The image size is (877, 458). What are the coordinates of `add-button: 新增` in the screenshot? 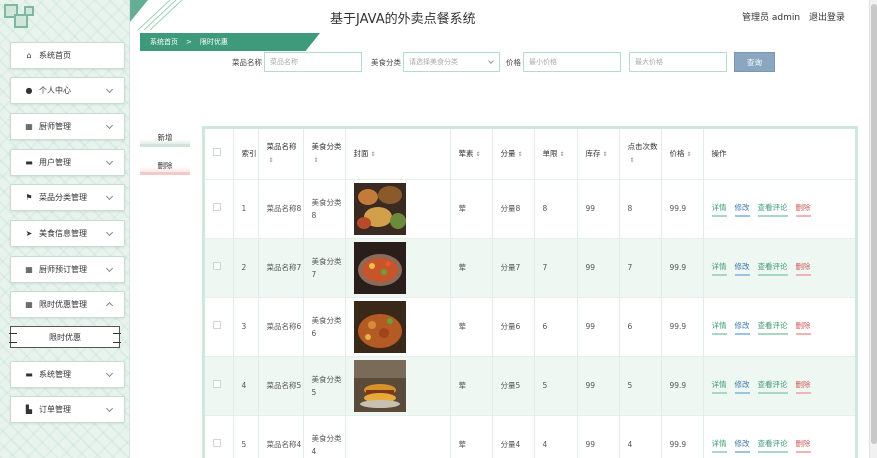 It's located at (165, 139).